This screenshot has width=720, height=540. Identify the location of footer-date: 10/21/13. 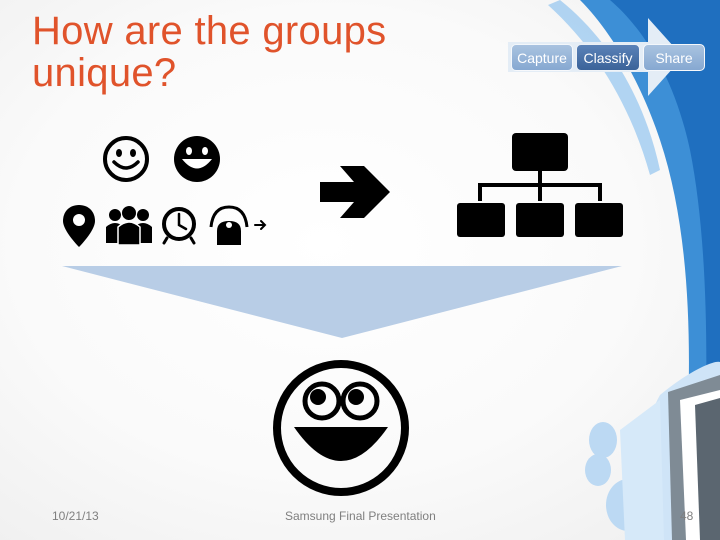
(75, 516).